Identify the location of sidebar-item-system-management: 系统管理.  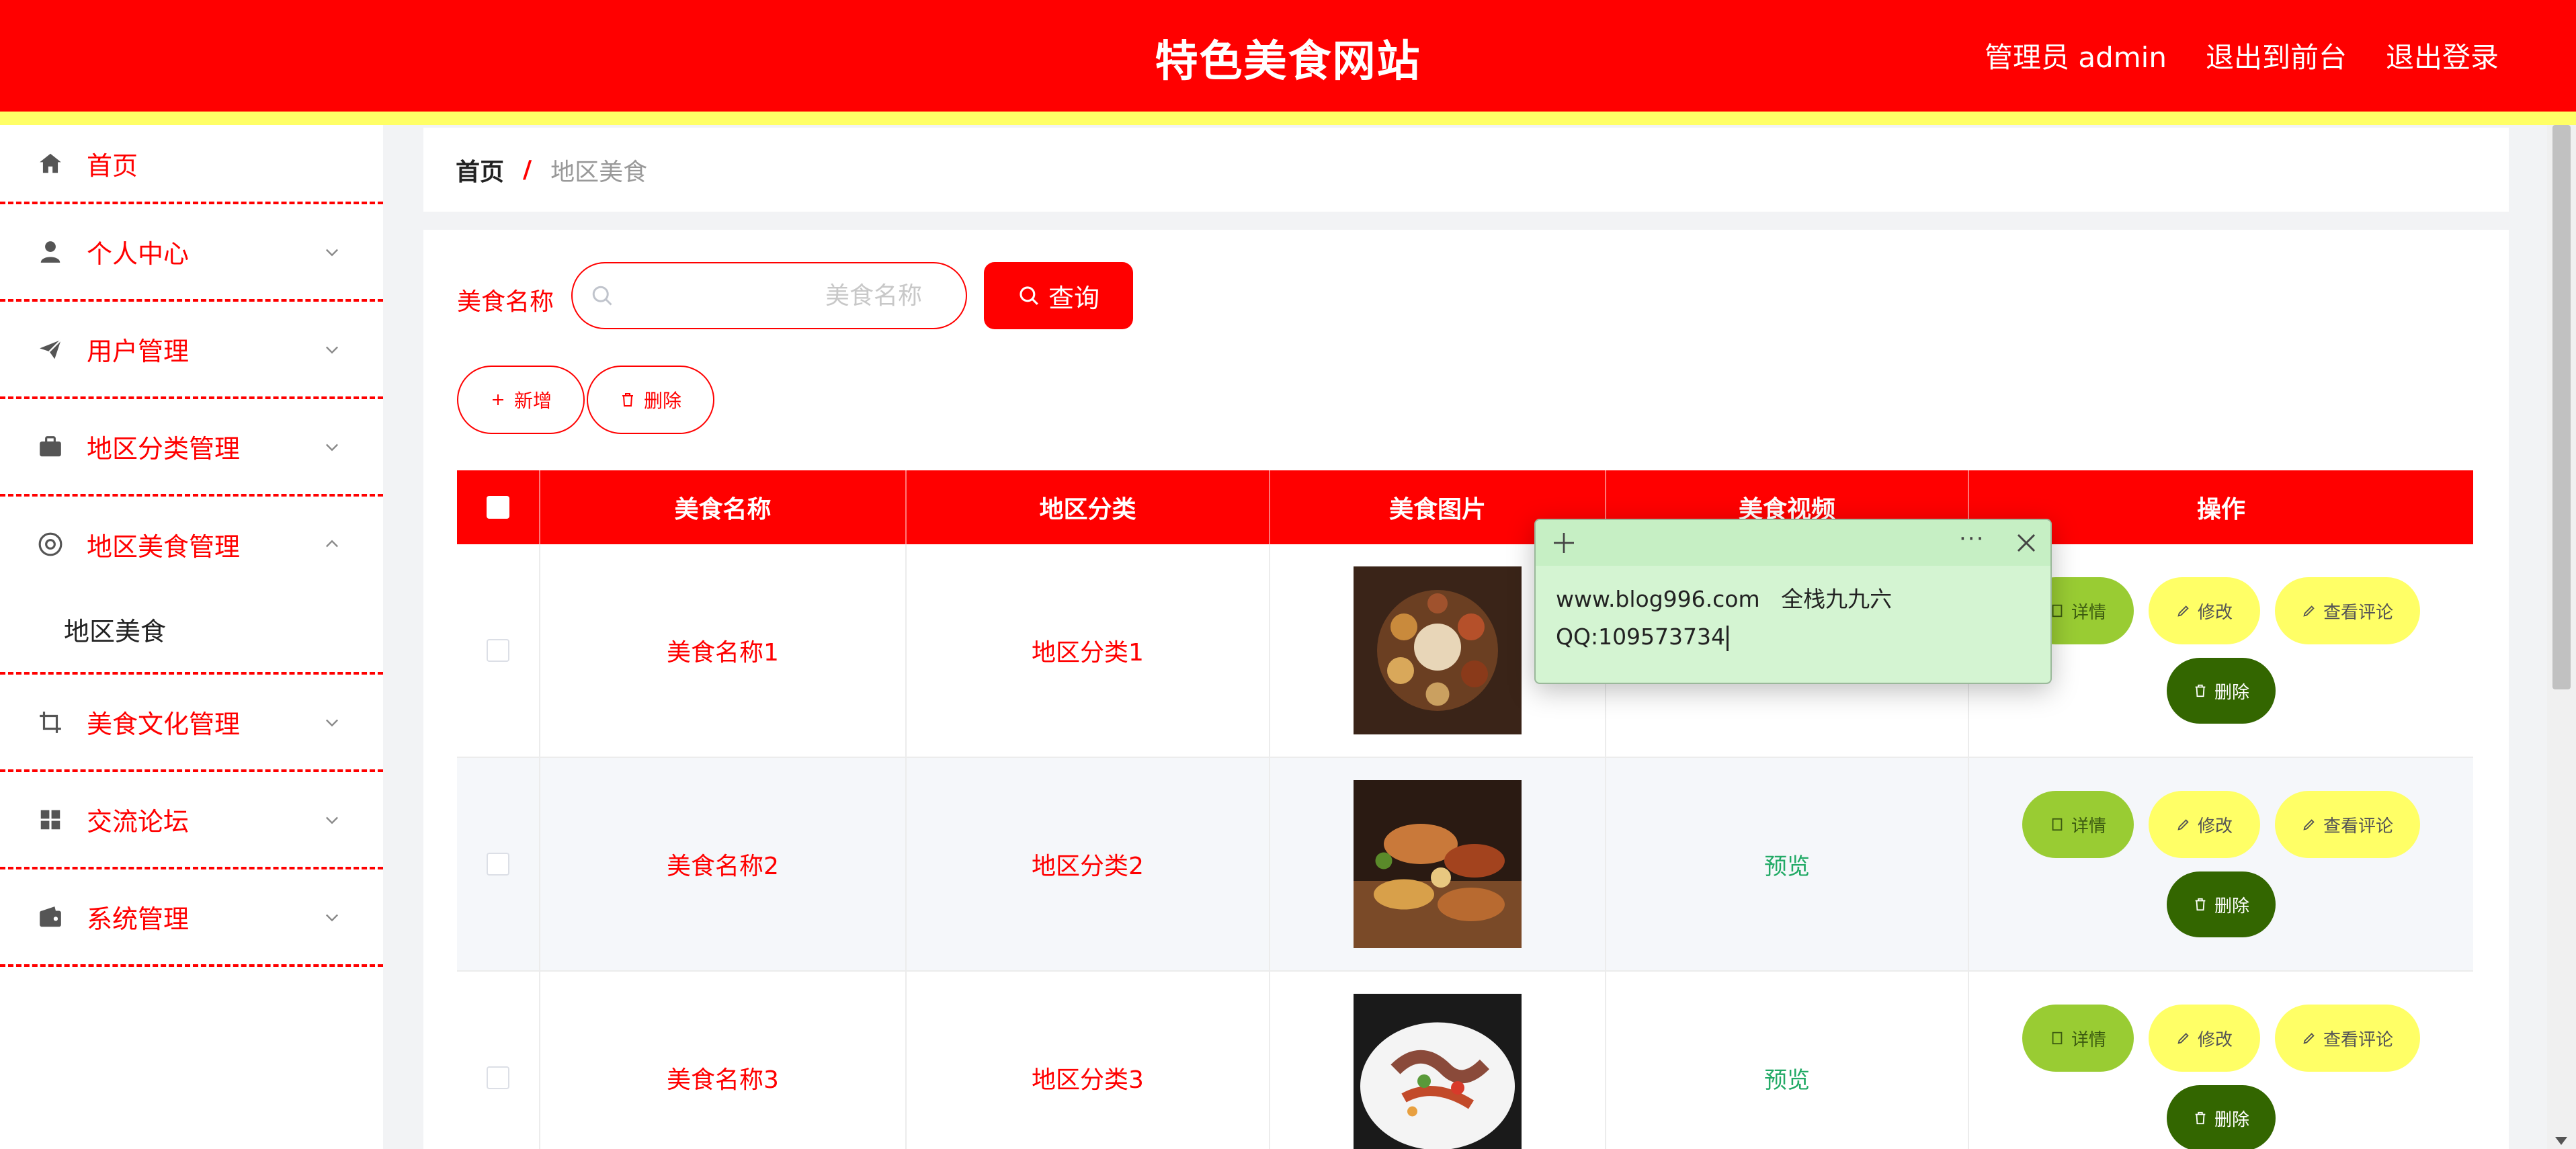
(192, 918).